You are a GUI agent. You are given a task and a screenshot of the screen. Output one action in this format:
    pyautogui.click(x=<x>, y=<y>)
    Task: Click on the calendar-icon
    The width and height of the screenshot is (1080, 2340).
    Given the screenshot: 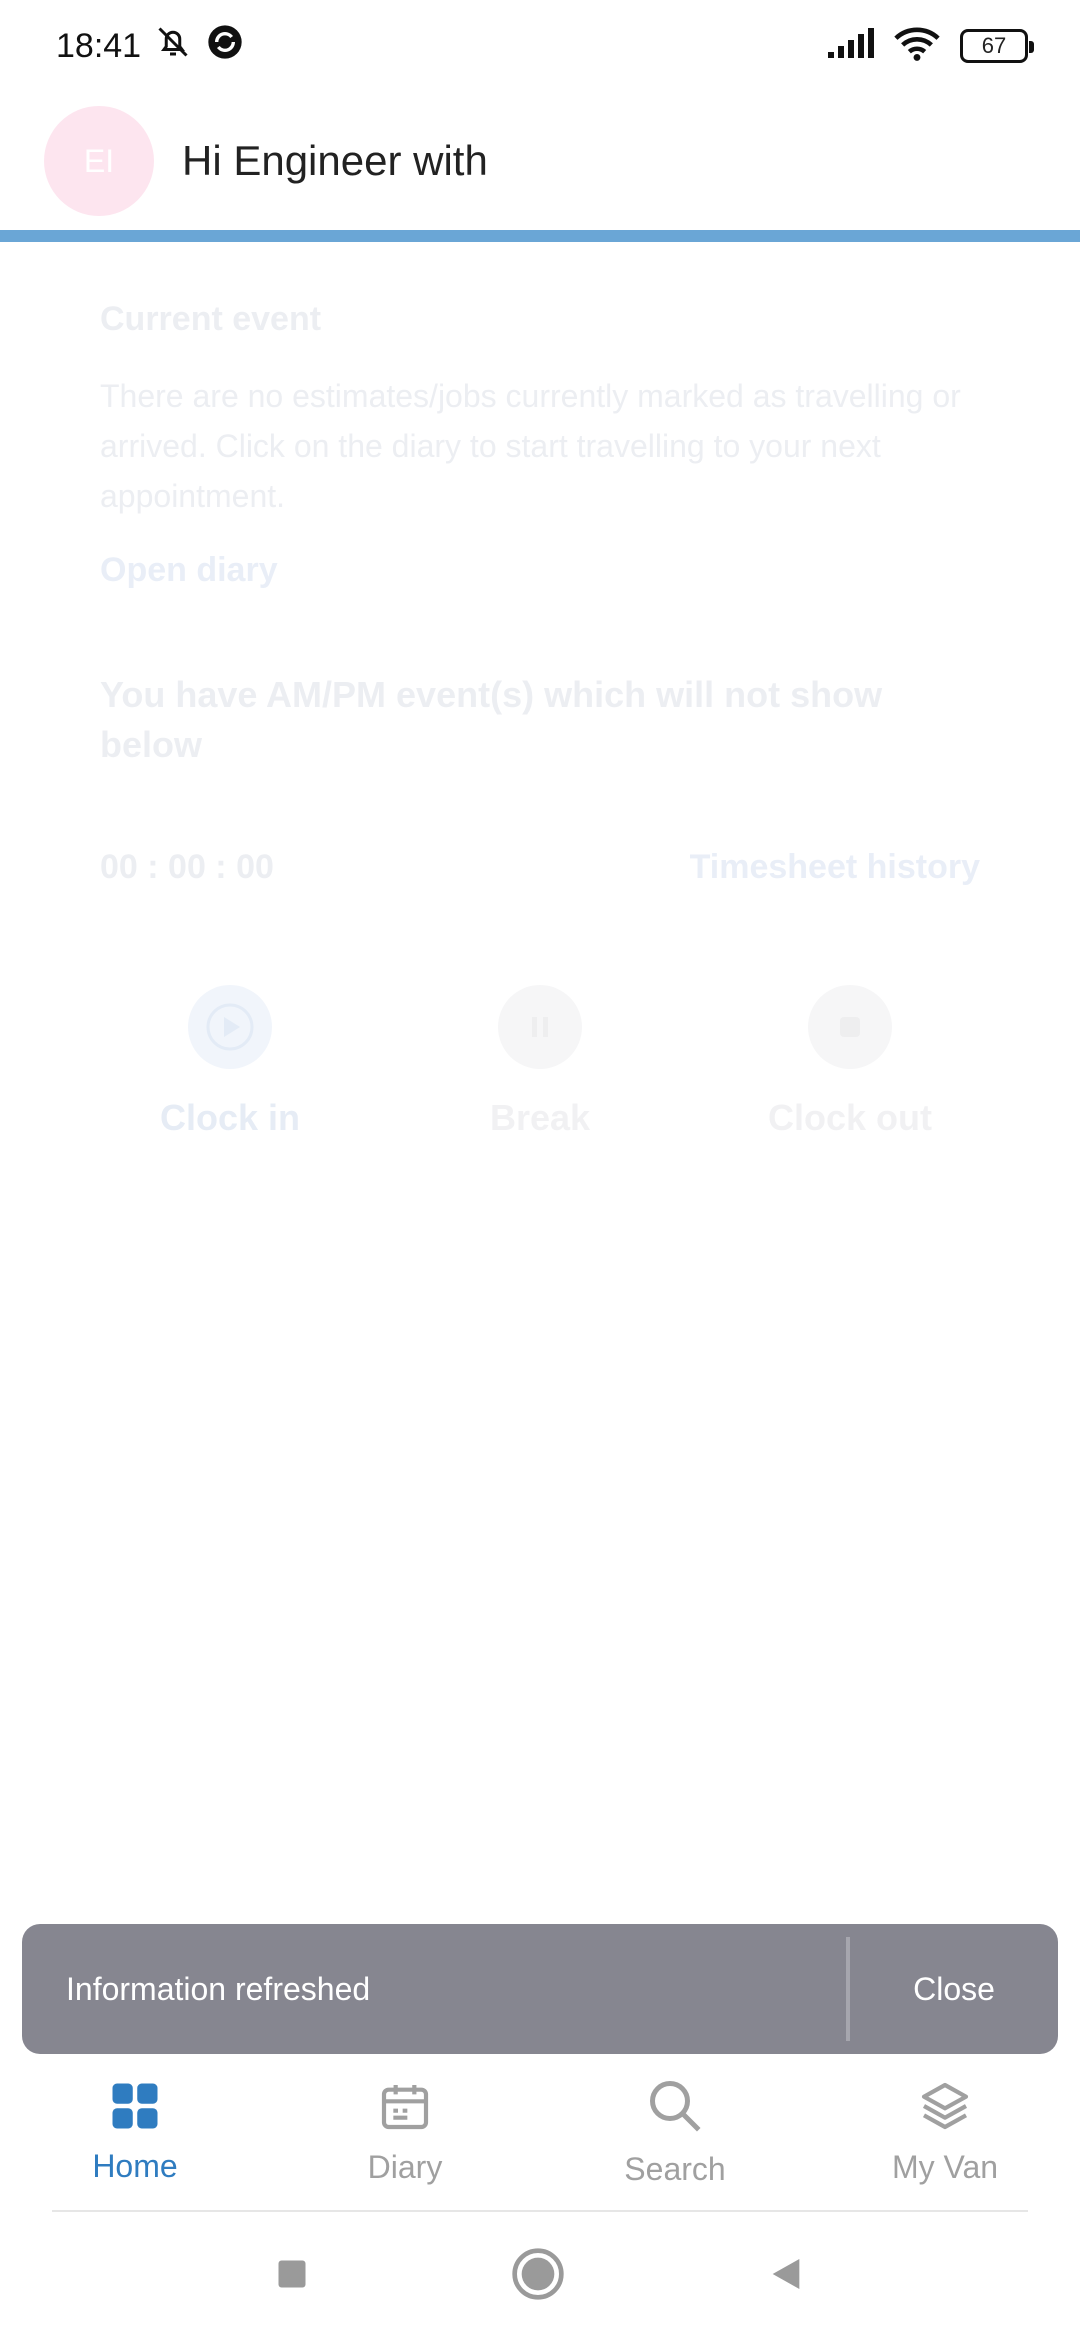 What is the action you would take?
    pyautogui.click(x=405, y=2108)
    